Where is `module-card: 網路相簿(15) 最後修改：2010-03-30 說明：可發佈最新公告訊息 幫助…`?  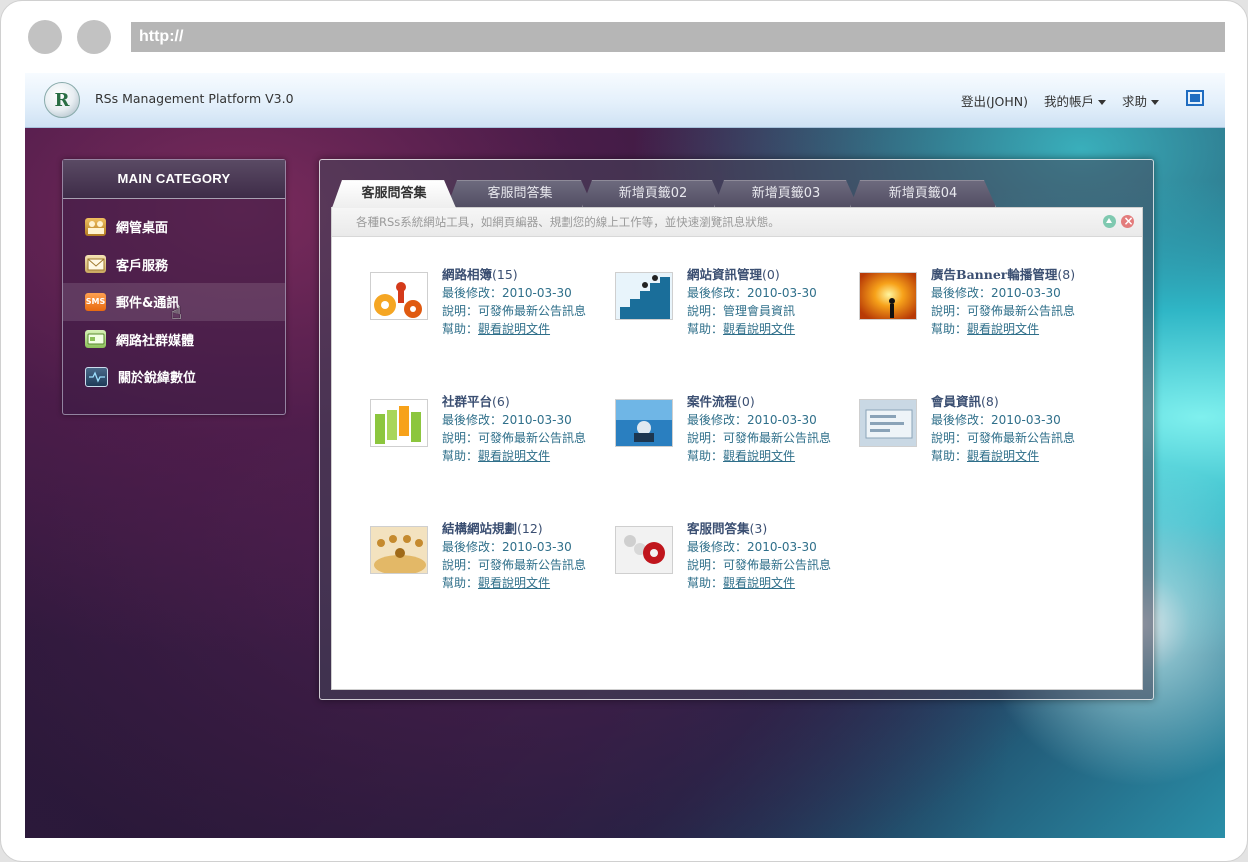
module-card: 網路相簿(15) 最後修改：2010-03-30 說明：可發佈最新公告訊息 幫助… is located at coordinates (485, 309).